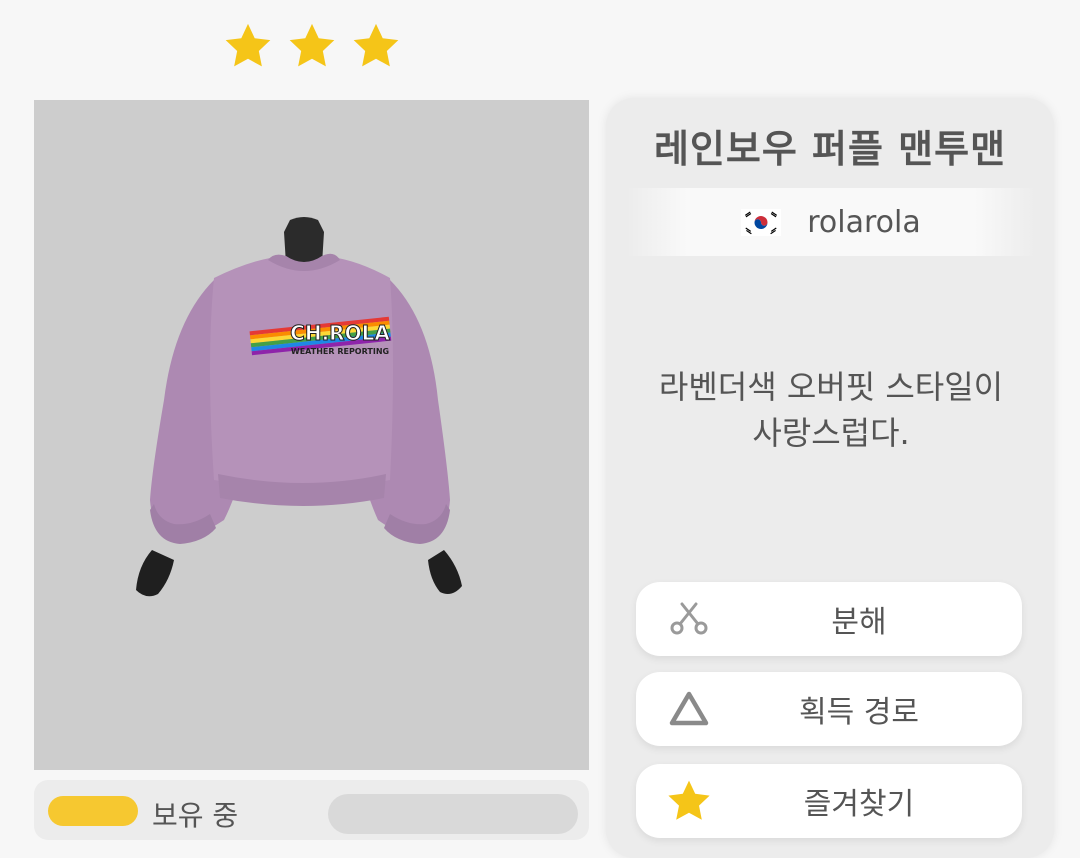 This screenshot has width=1080, height=858. I want to click on print-subtext: WEATHER REPORTING, so click(340, 351).